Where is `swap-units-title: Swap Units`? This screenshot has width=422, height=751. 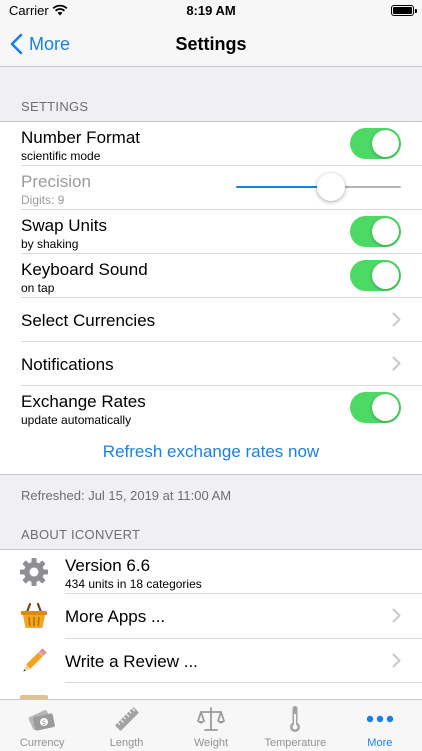
swap-units-title: Swap Units is located at coordinates (64, 225).